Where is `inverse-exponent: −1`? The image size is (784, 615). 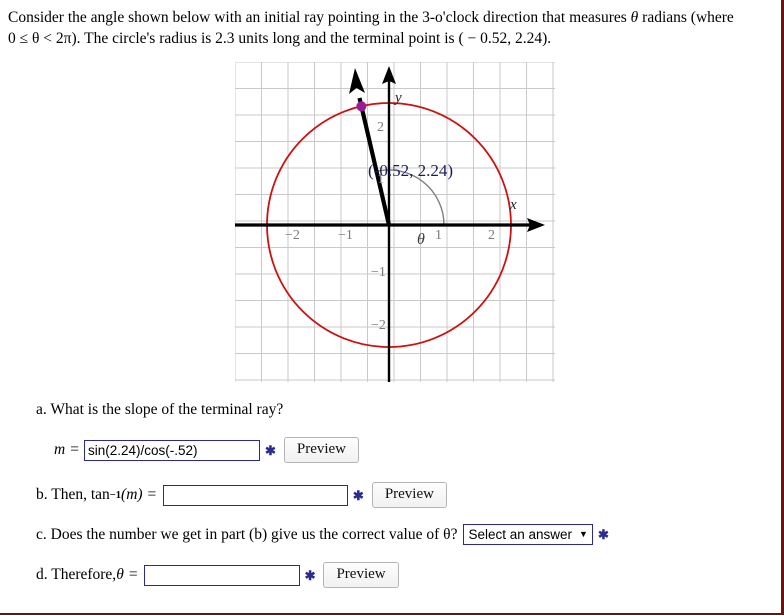
inverse-exponent: −1 is located at coordinates (115, 495).